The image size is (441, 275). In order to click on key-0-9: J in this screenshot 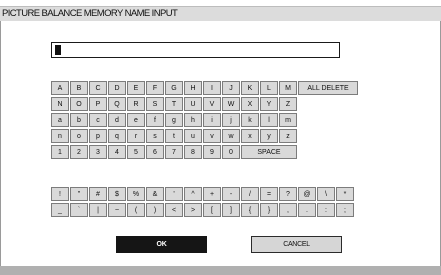, I will do `click(231, 88)`.